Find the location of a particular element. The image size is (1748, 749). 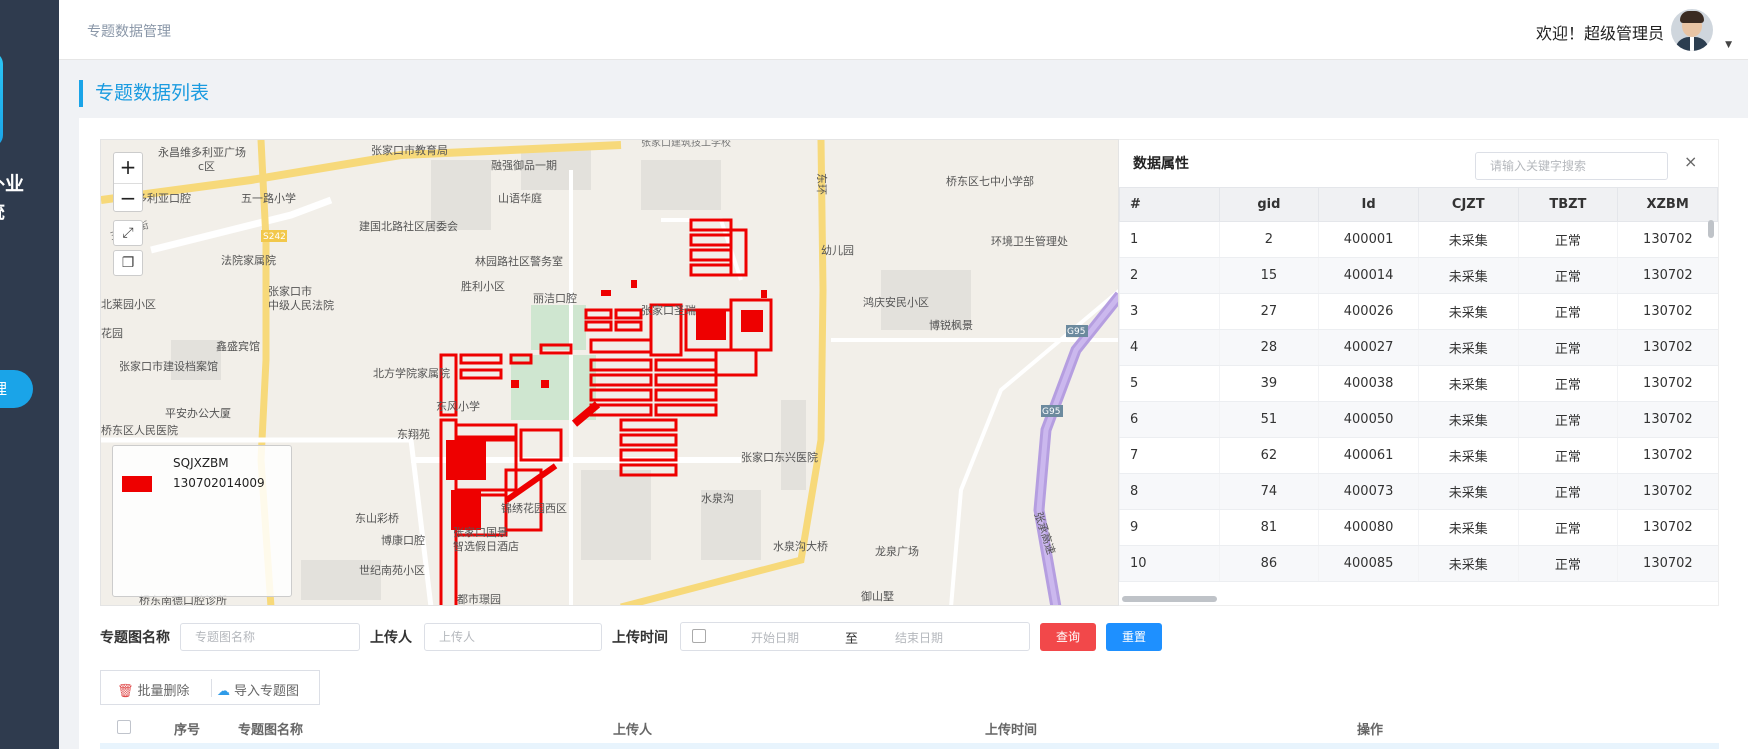

table-cell: 7 is located at coordinates (1169, 455).